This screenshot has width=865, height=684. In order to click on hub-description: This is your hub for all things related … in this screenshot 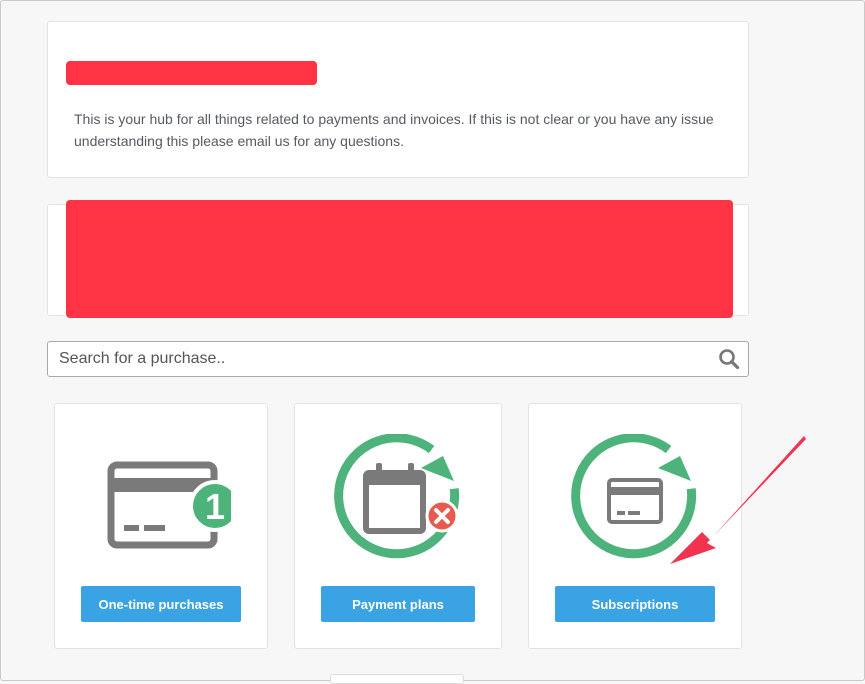, I will do `click(394, 130)`.